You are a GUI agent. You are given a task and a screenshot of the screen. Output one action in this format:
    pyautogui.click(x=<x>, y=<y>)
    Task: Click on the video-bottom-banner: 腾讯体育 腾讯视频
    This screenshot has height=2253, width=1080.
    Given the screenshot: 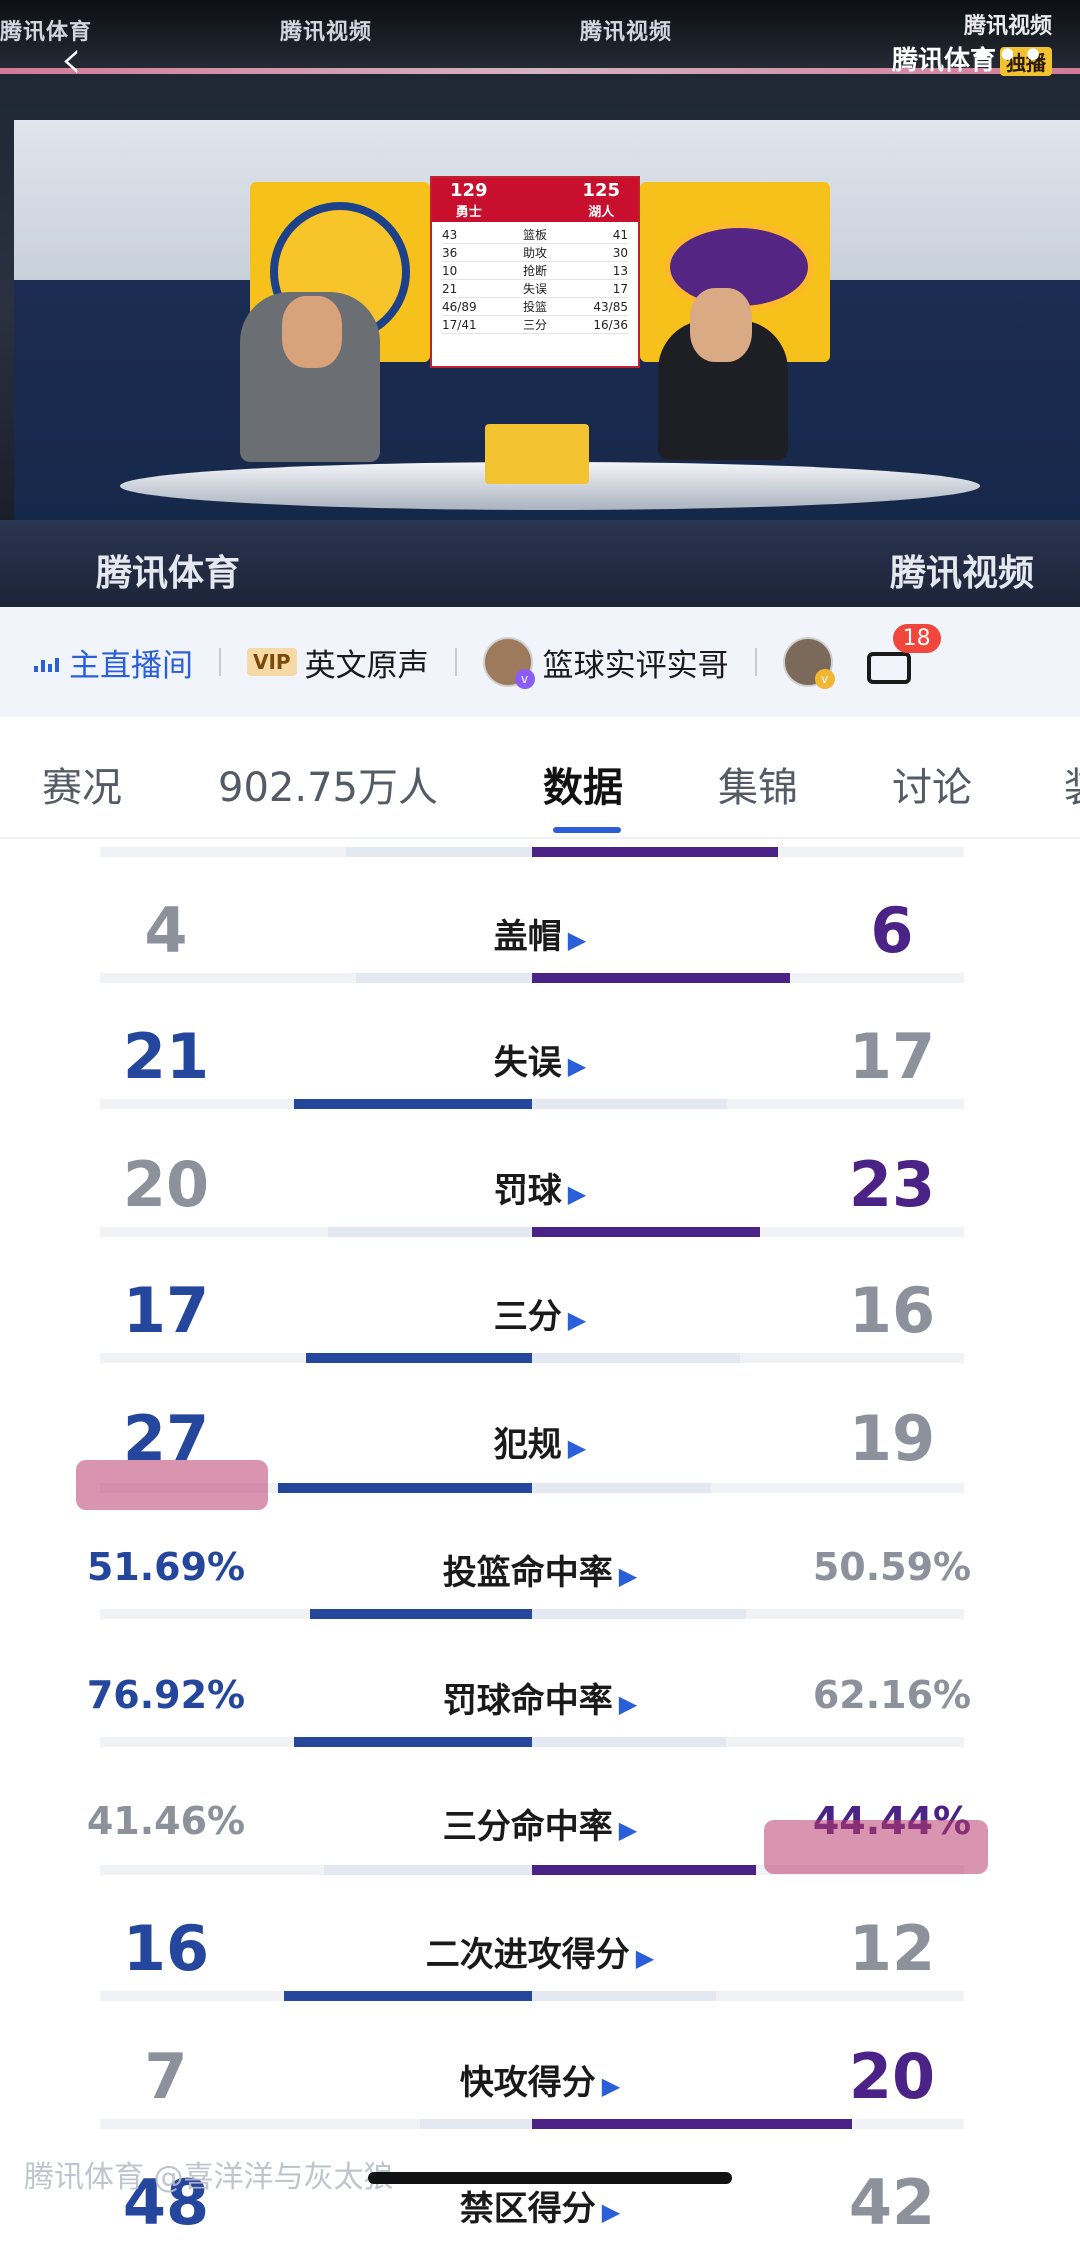 What is the action you would take?
    pyautogui.click(x=540, y=563)
    